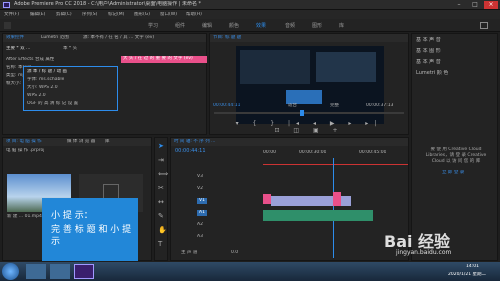 The width and height of the screenshot is (500, 281). I want to click on menu-clip: 剪辑(C), so click(64, 15).